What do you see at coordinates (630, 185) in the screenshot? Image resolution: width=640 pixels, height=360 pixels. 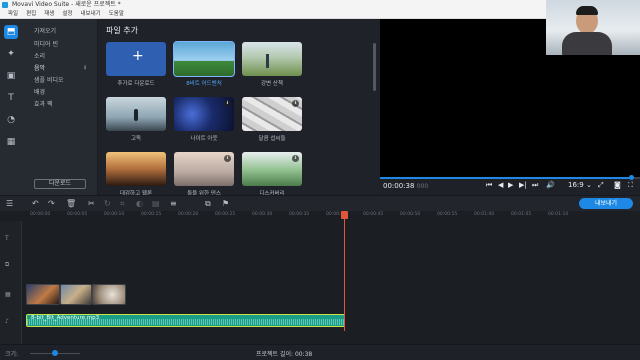 I see `expand-icon: ⛶` at bounding box center [630, 185].